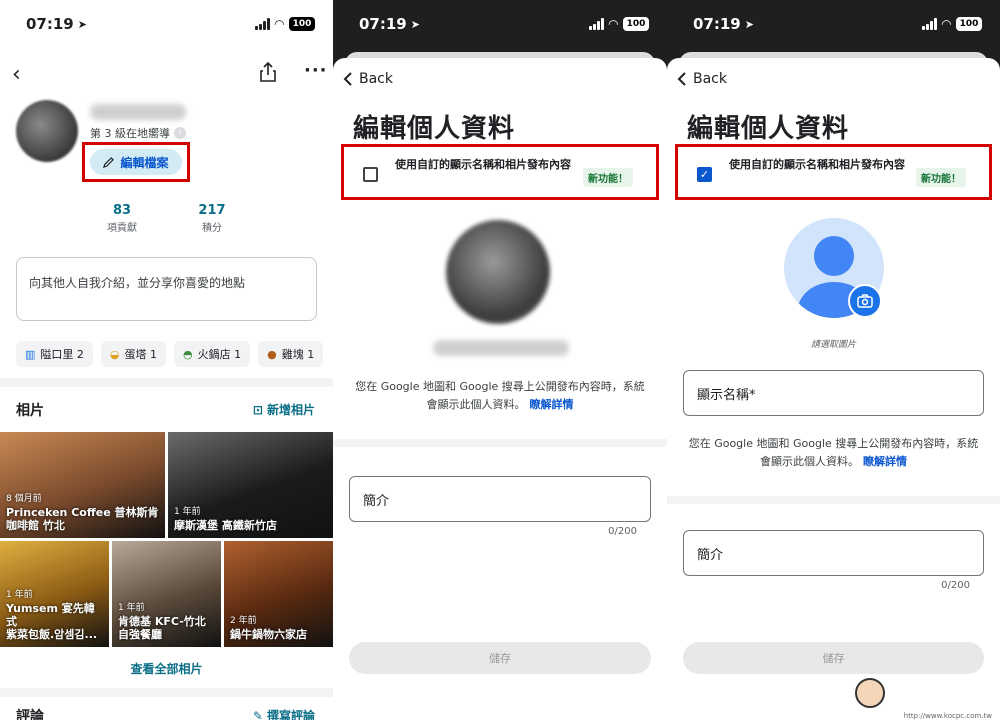  Describe the element at coordinates (941, 694) in the screenshot. I see `watermark-text: 電腦王阿達` at that location.